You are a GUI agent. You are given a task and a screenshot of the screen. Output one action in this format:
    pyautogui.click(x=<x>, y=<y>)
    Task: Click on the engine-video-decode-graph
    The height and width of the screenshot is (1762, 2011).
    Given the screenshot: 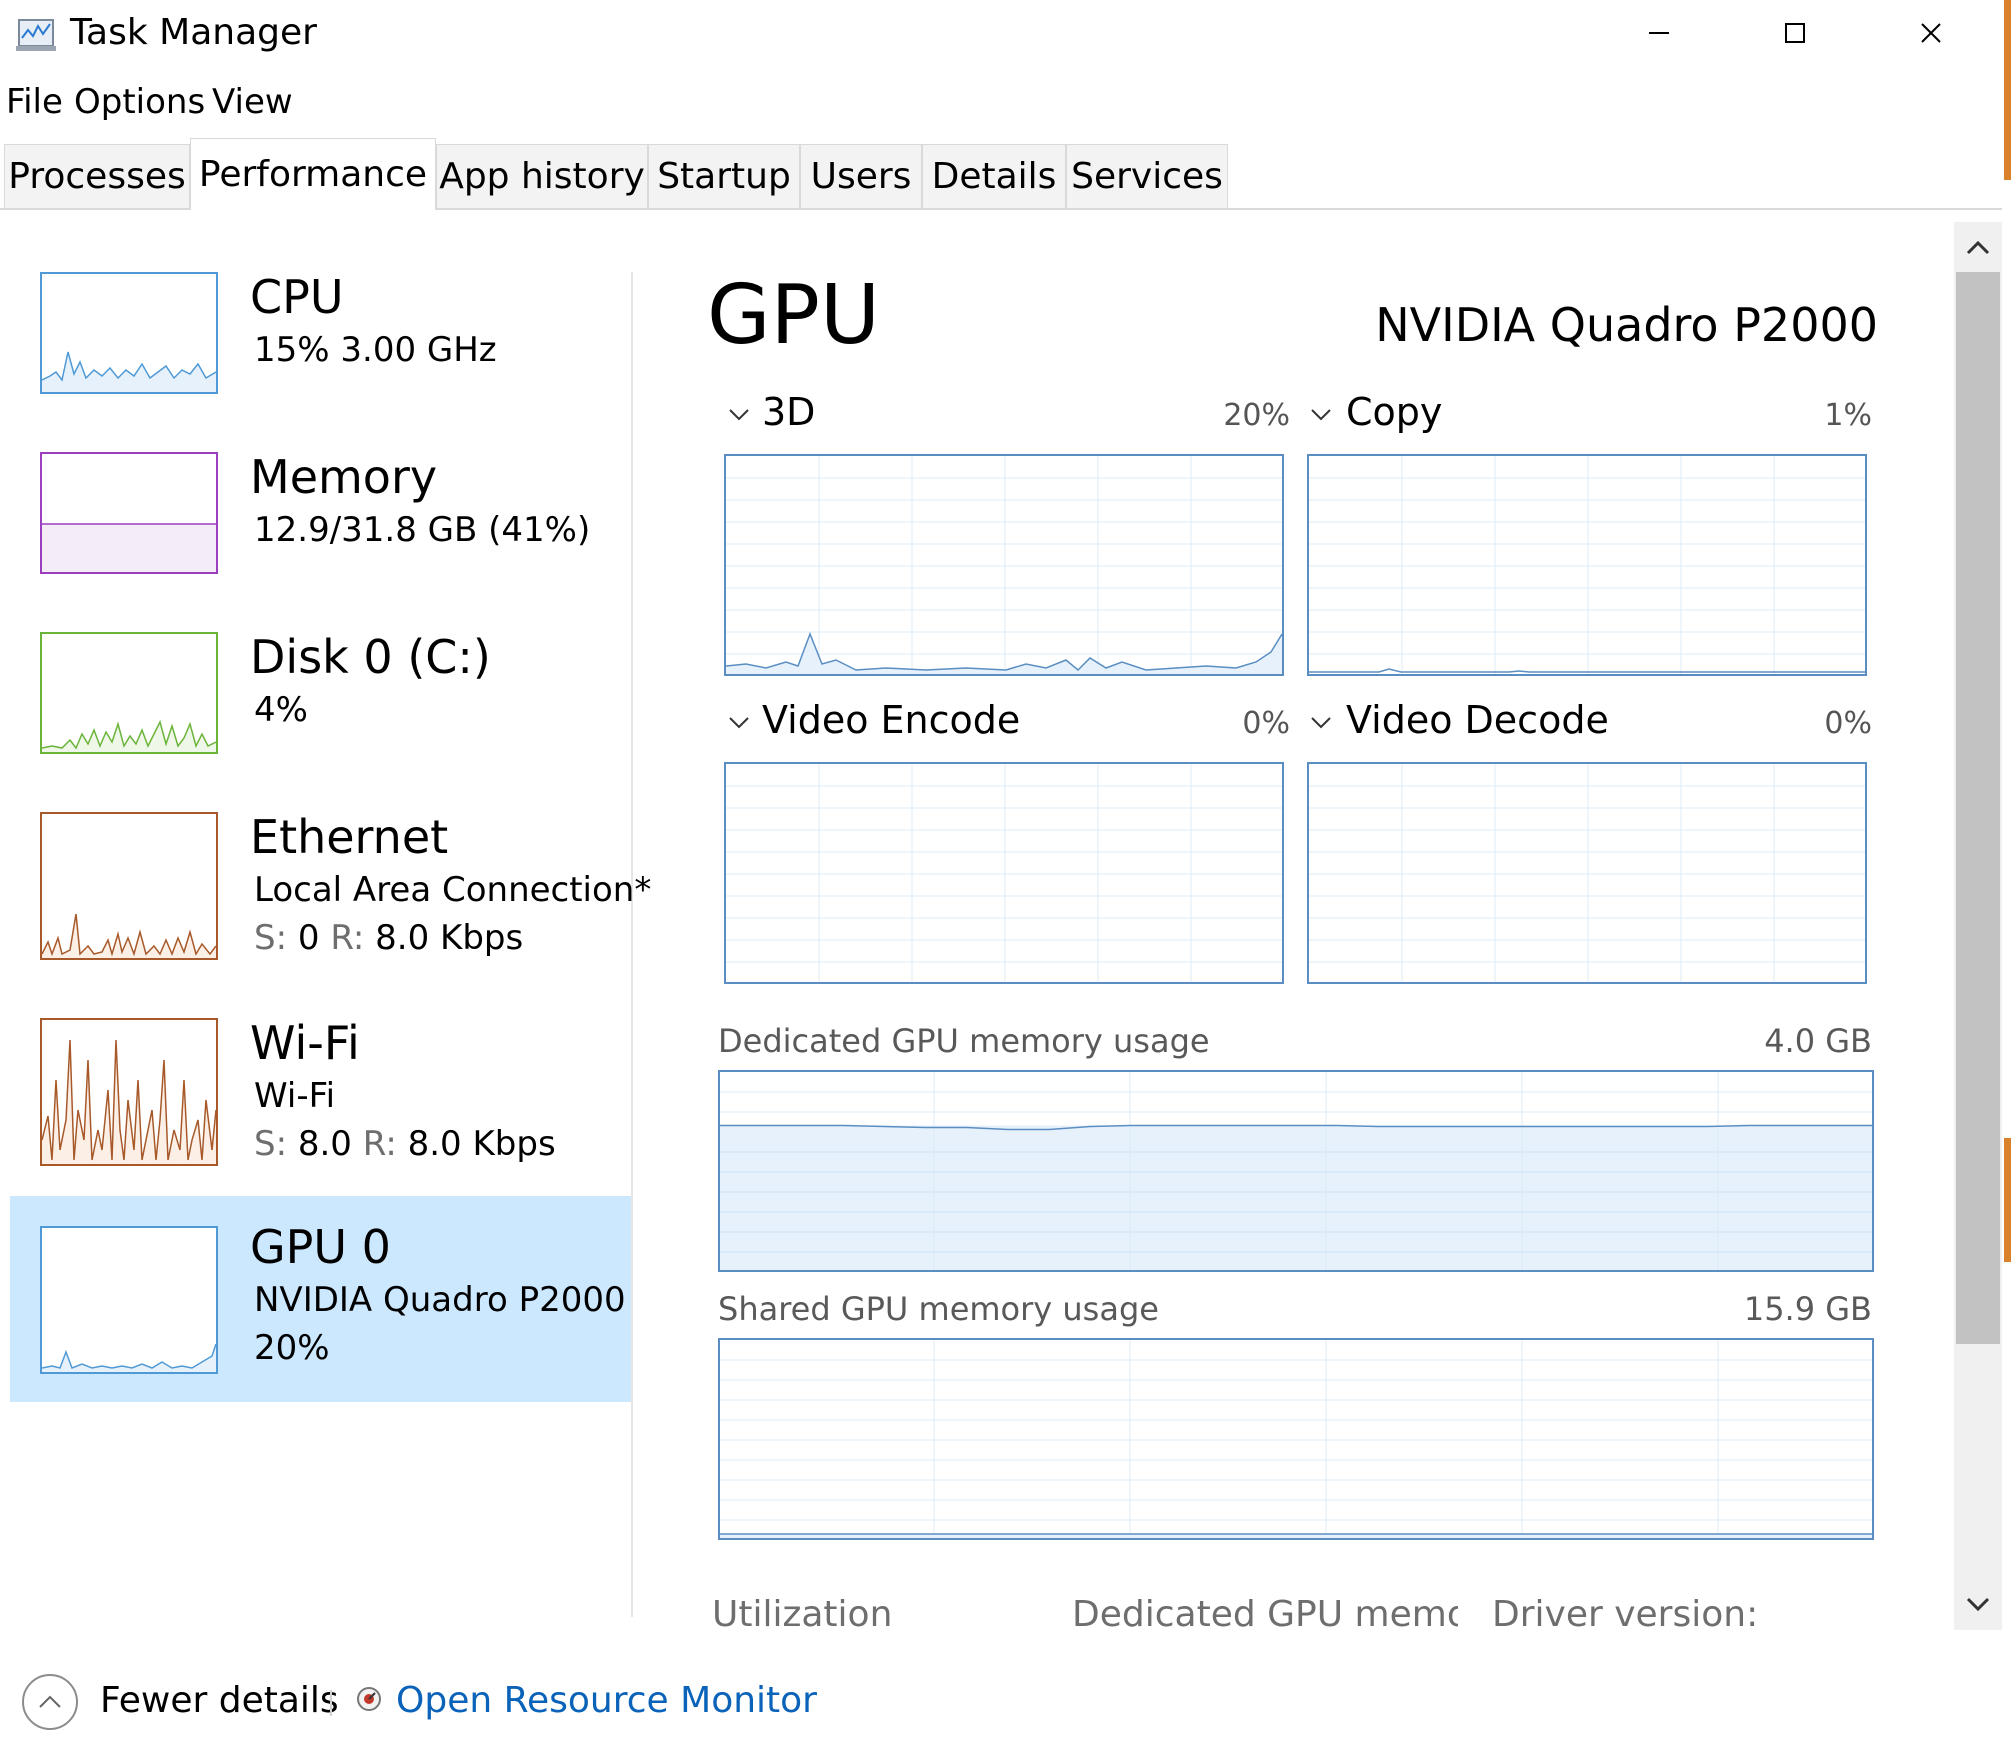 What is the action you would take?
    pyautogui.click(x=1587, y=873)
    